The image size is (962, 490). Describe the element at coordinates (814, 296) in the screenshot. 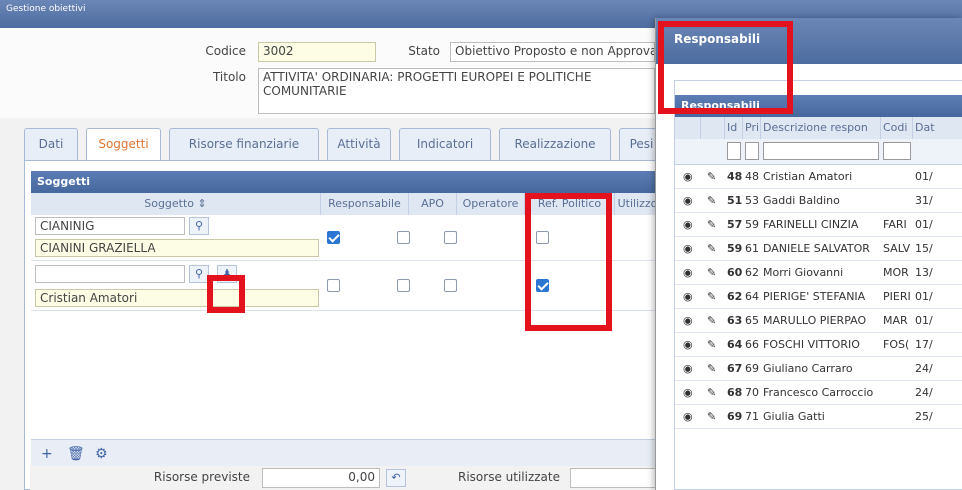

I see `row-descrizione: PIERIGE' STEFANIA` at that location.